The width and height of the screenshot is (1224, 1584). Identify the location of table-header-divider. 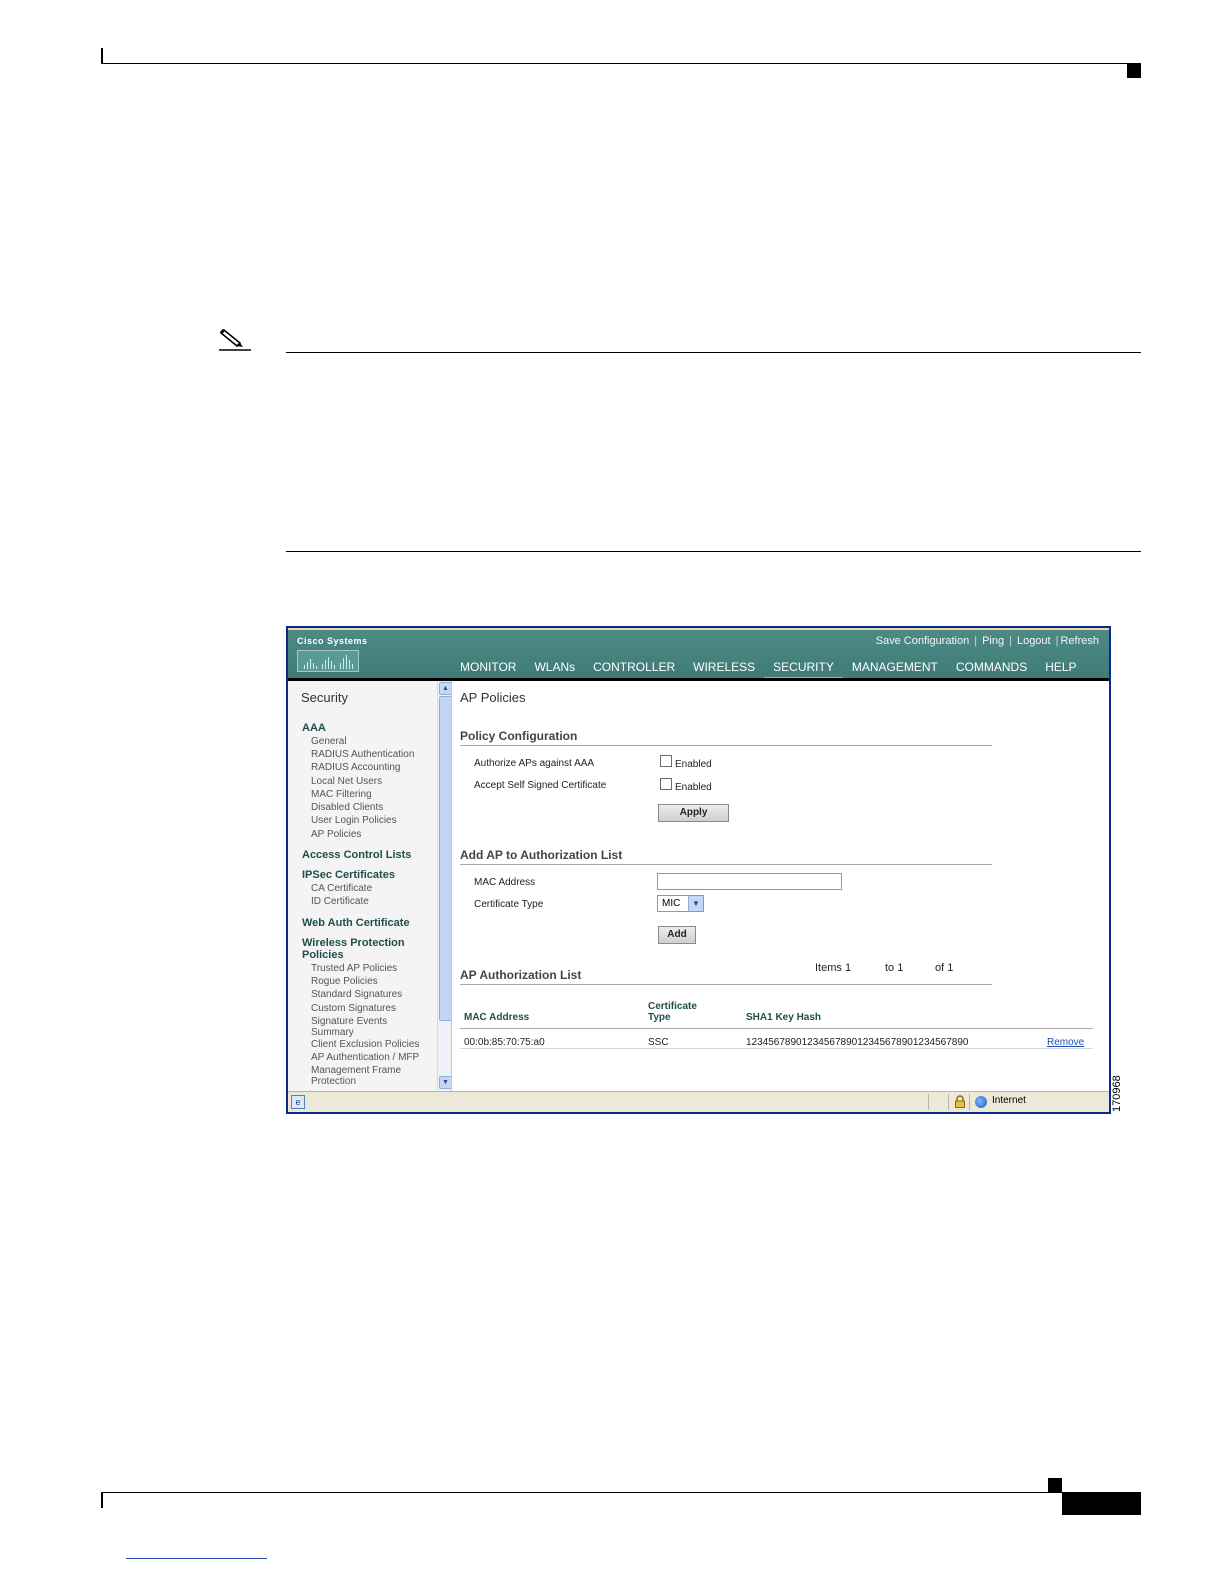
(776, 1028).